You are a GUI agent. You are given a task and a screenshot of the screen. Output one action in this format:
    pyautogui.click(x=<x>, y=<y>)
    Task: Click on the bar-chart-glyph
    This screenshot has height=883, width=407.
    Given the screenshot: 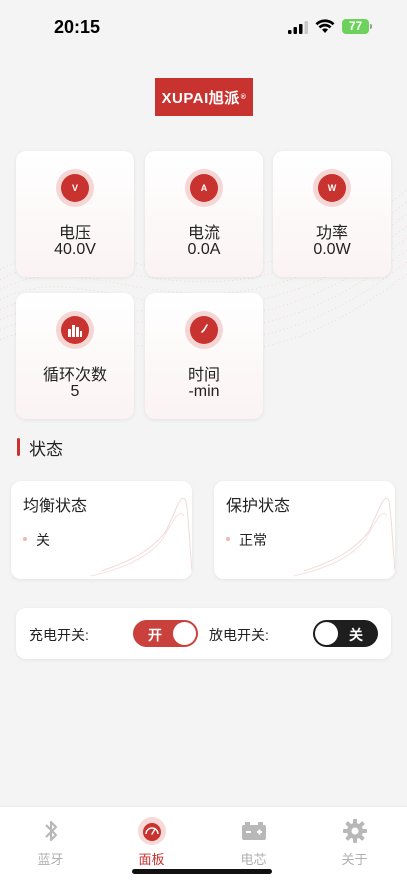 What is the action you would take?
    pyautogui.click(x=75, y=331)
    